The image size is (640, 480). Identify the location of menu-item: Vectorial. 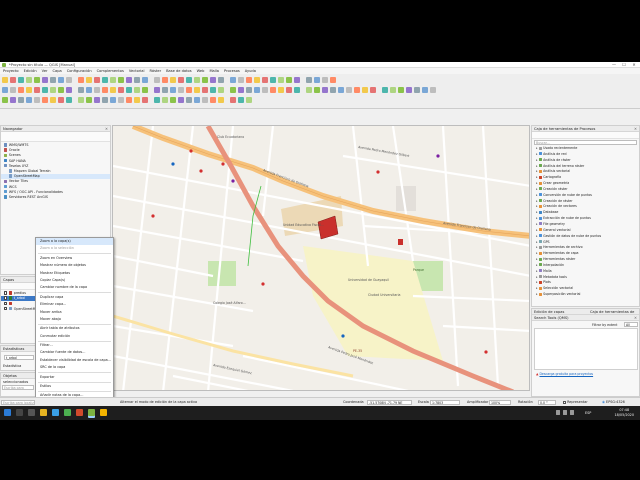
(137, 71).